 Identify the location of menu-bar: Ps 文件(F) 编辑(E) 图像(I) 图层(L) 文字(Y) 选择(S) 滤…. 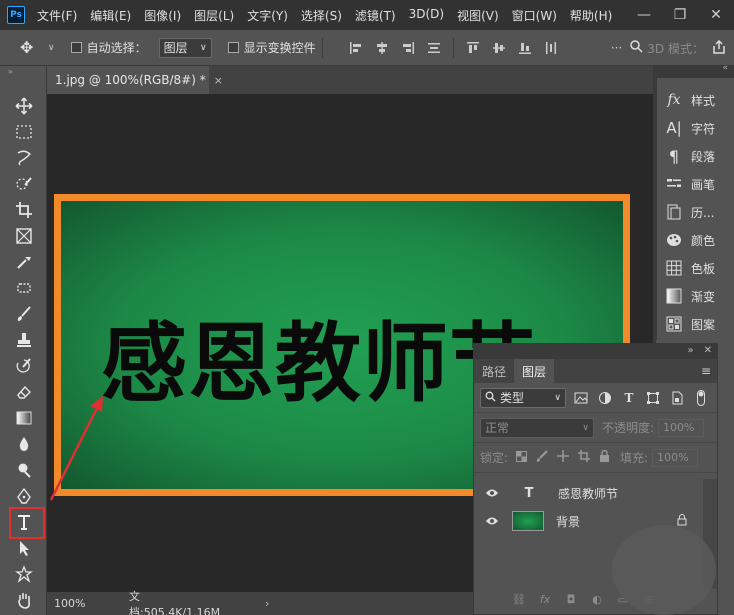
(367, 15).